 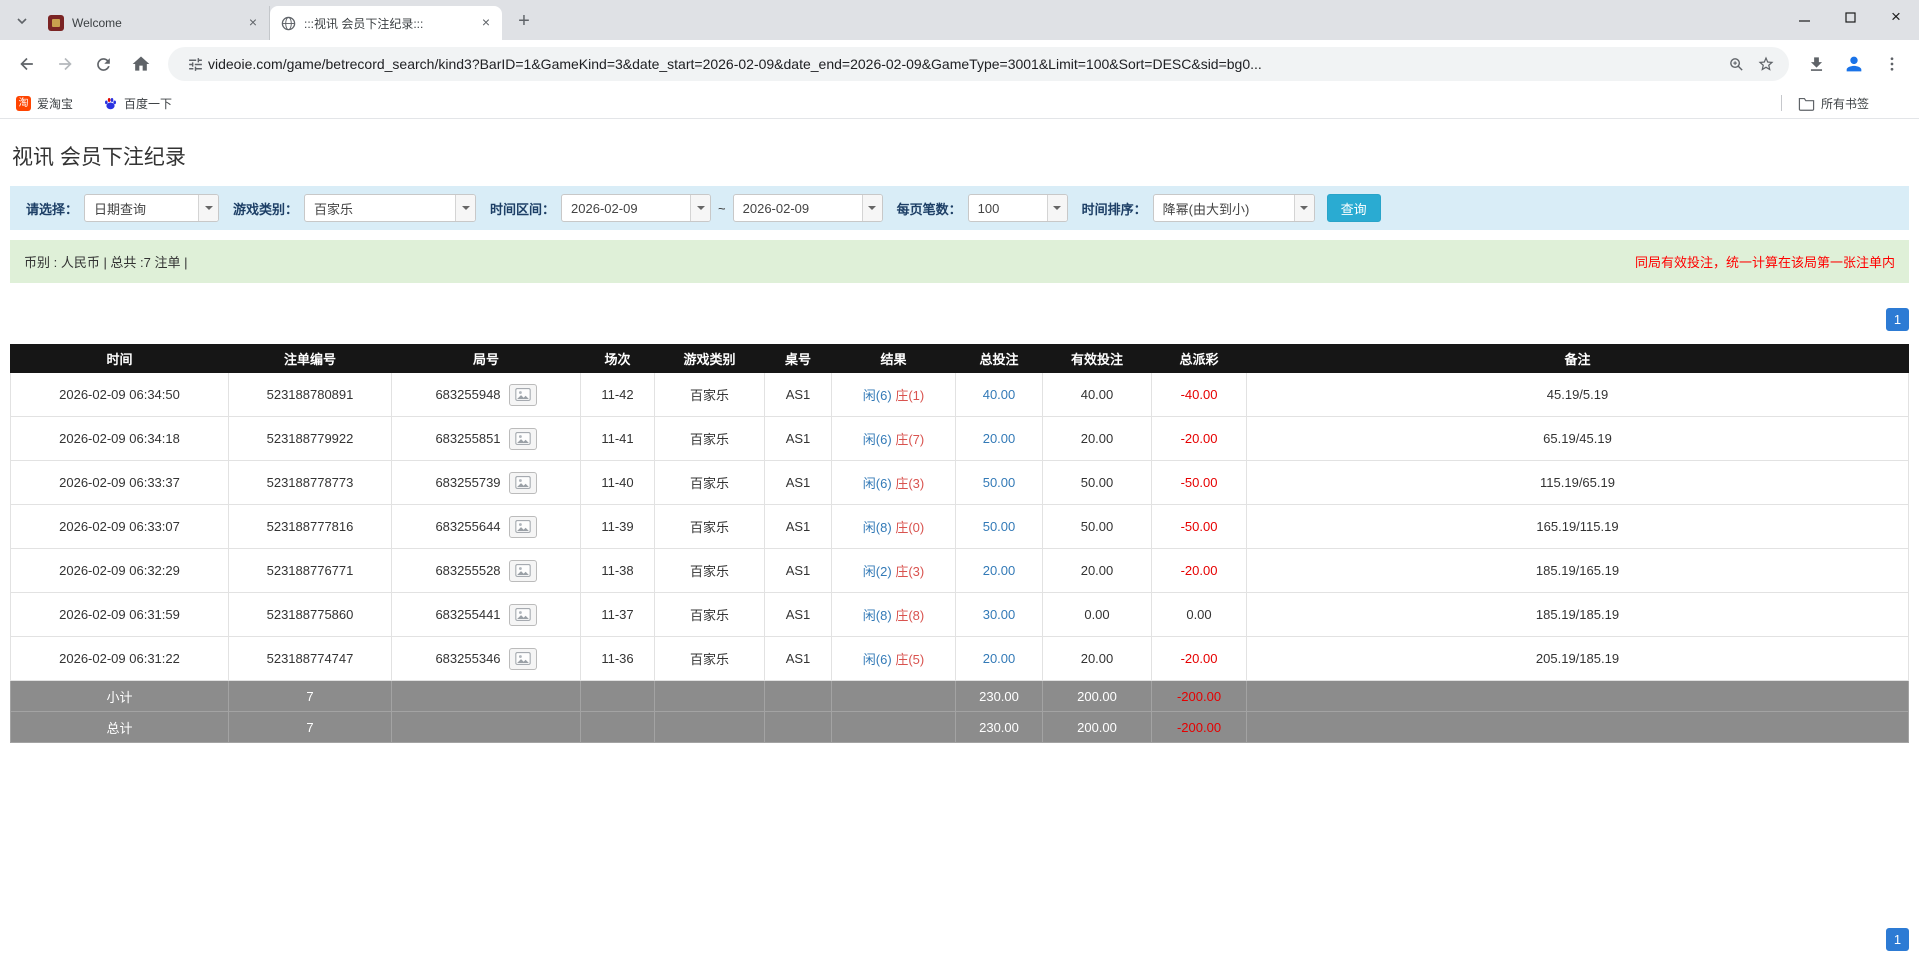 What do you see at coordinates (106, 262) in the screenshot?
I see `currency-total-text: 币别 : 人民币 | 总共 :7 注单 |` at bounding box center [106, 262].